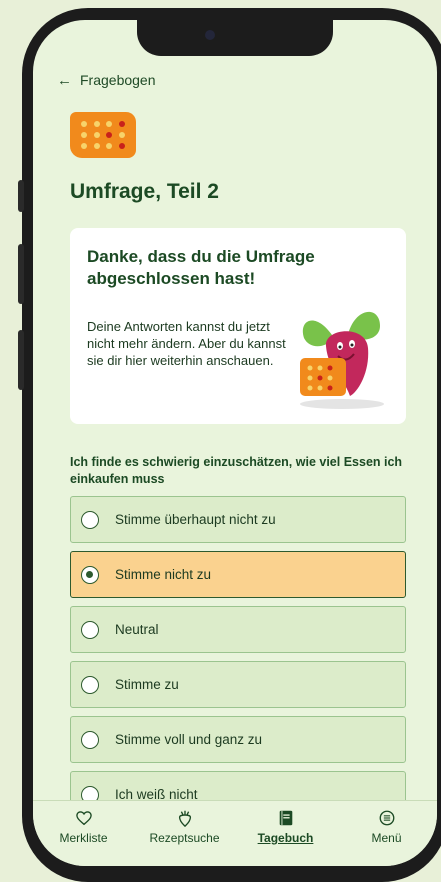 The width and height of the screenshot is (441, 882). I want to click on diary-icon, so click(285, 818).